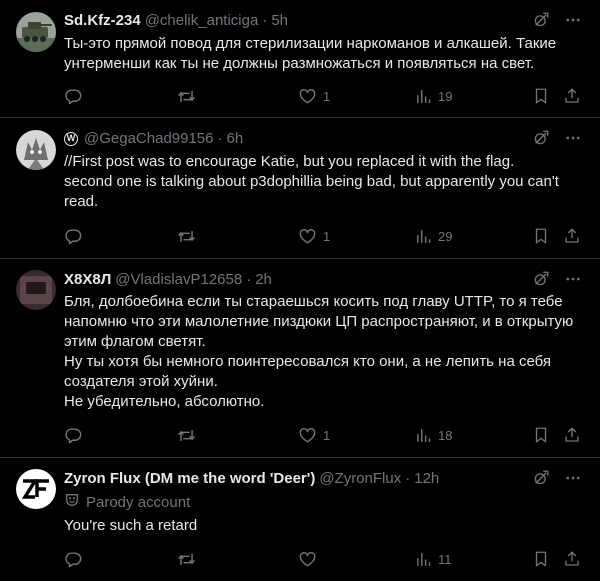 Image resolution: width=600 pixels, height=581 pixels. Describe the element at coordinates (138, 502) in the screenshot. I see `parody-text: Parody account` at that location.